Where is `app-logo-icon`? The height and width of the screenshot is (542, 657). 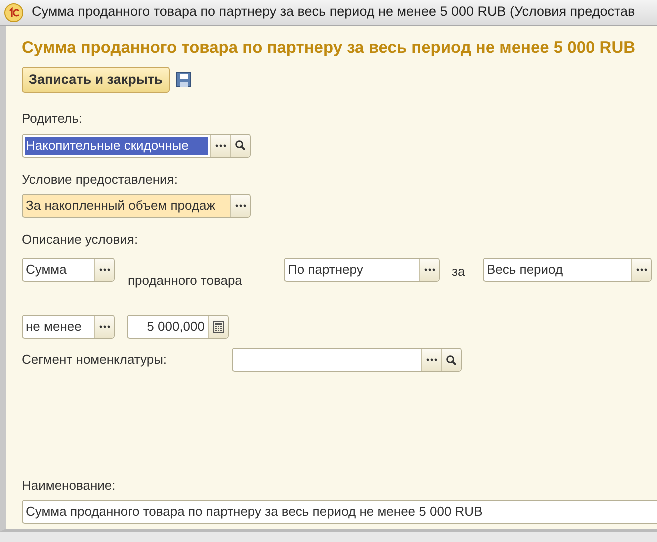
app-logo-icon is located at coordinates (14, 12).